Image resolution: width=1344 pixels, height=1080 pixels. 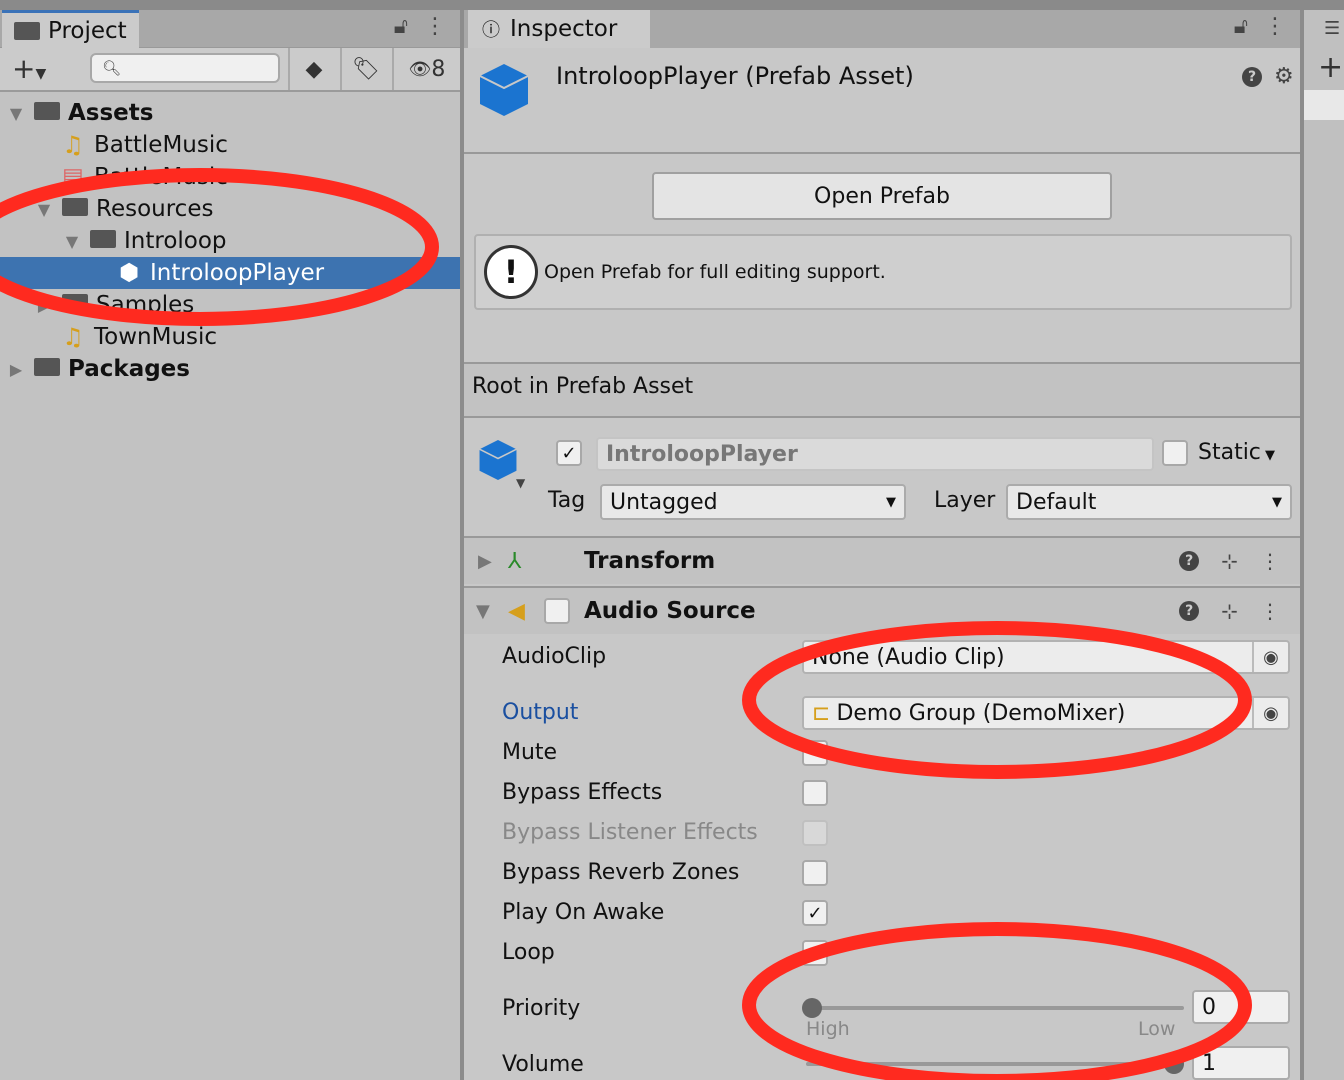 I want to click on mixer-group-icon: ⊏, so click(x=821, y=713).